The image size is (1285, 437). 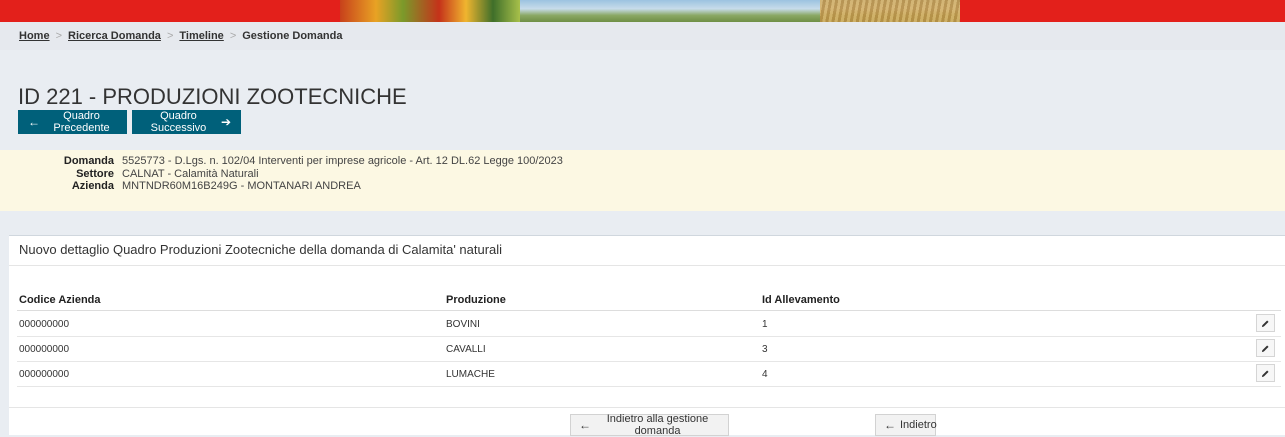 What do you see at coordinates (88, 161) in the screenshot?
I see `domanda-label: Domanda` at bounding box center [88, 161].